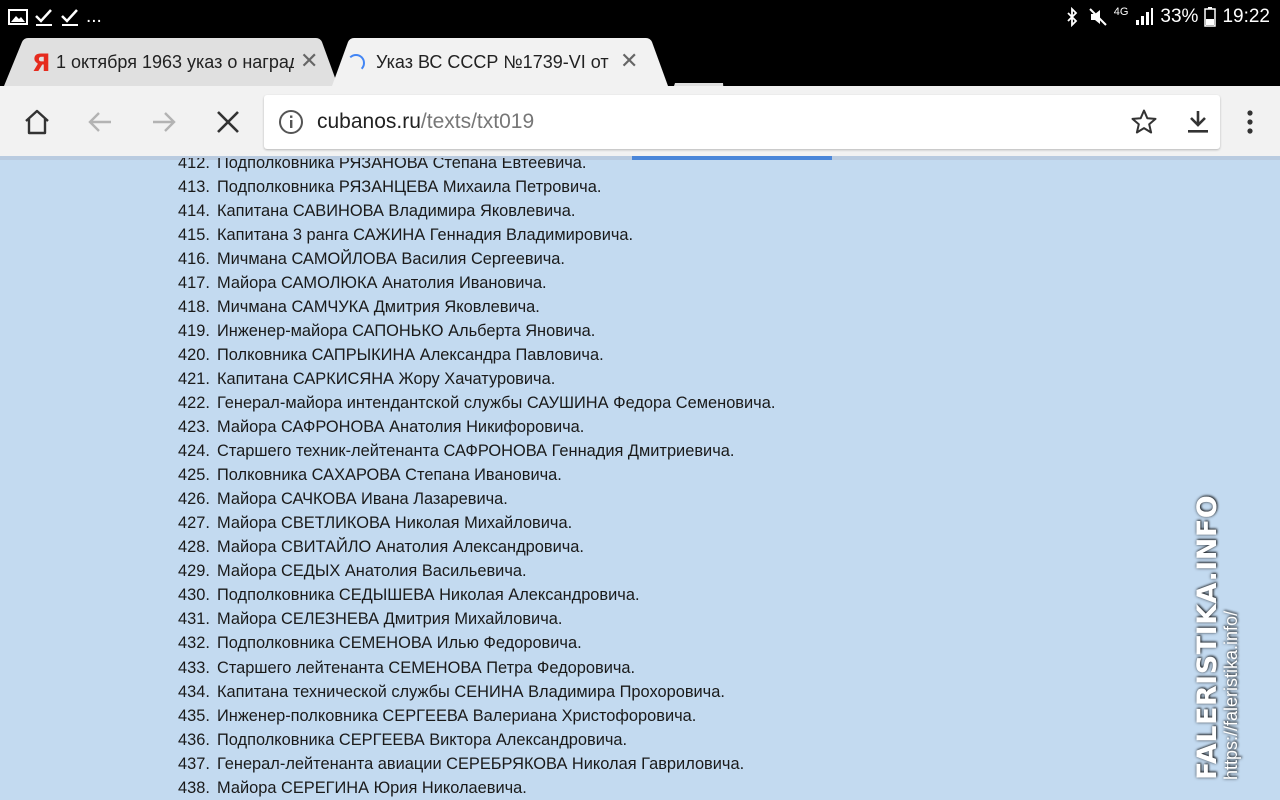  I want to click on download-icon, so click(1198, 122).